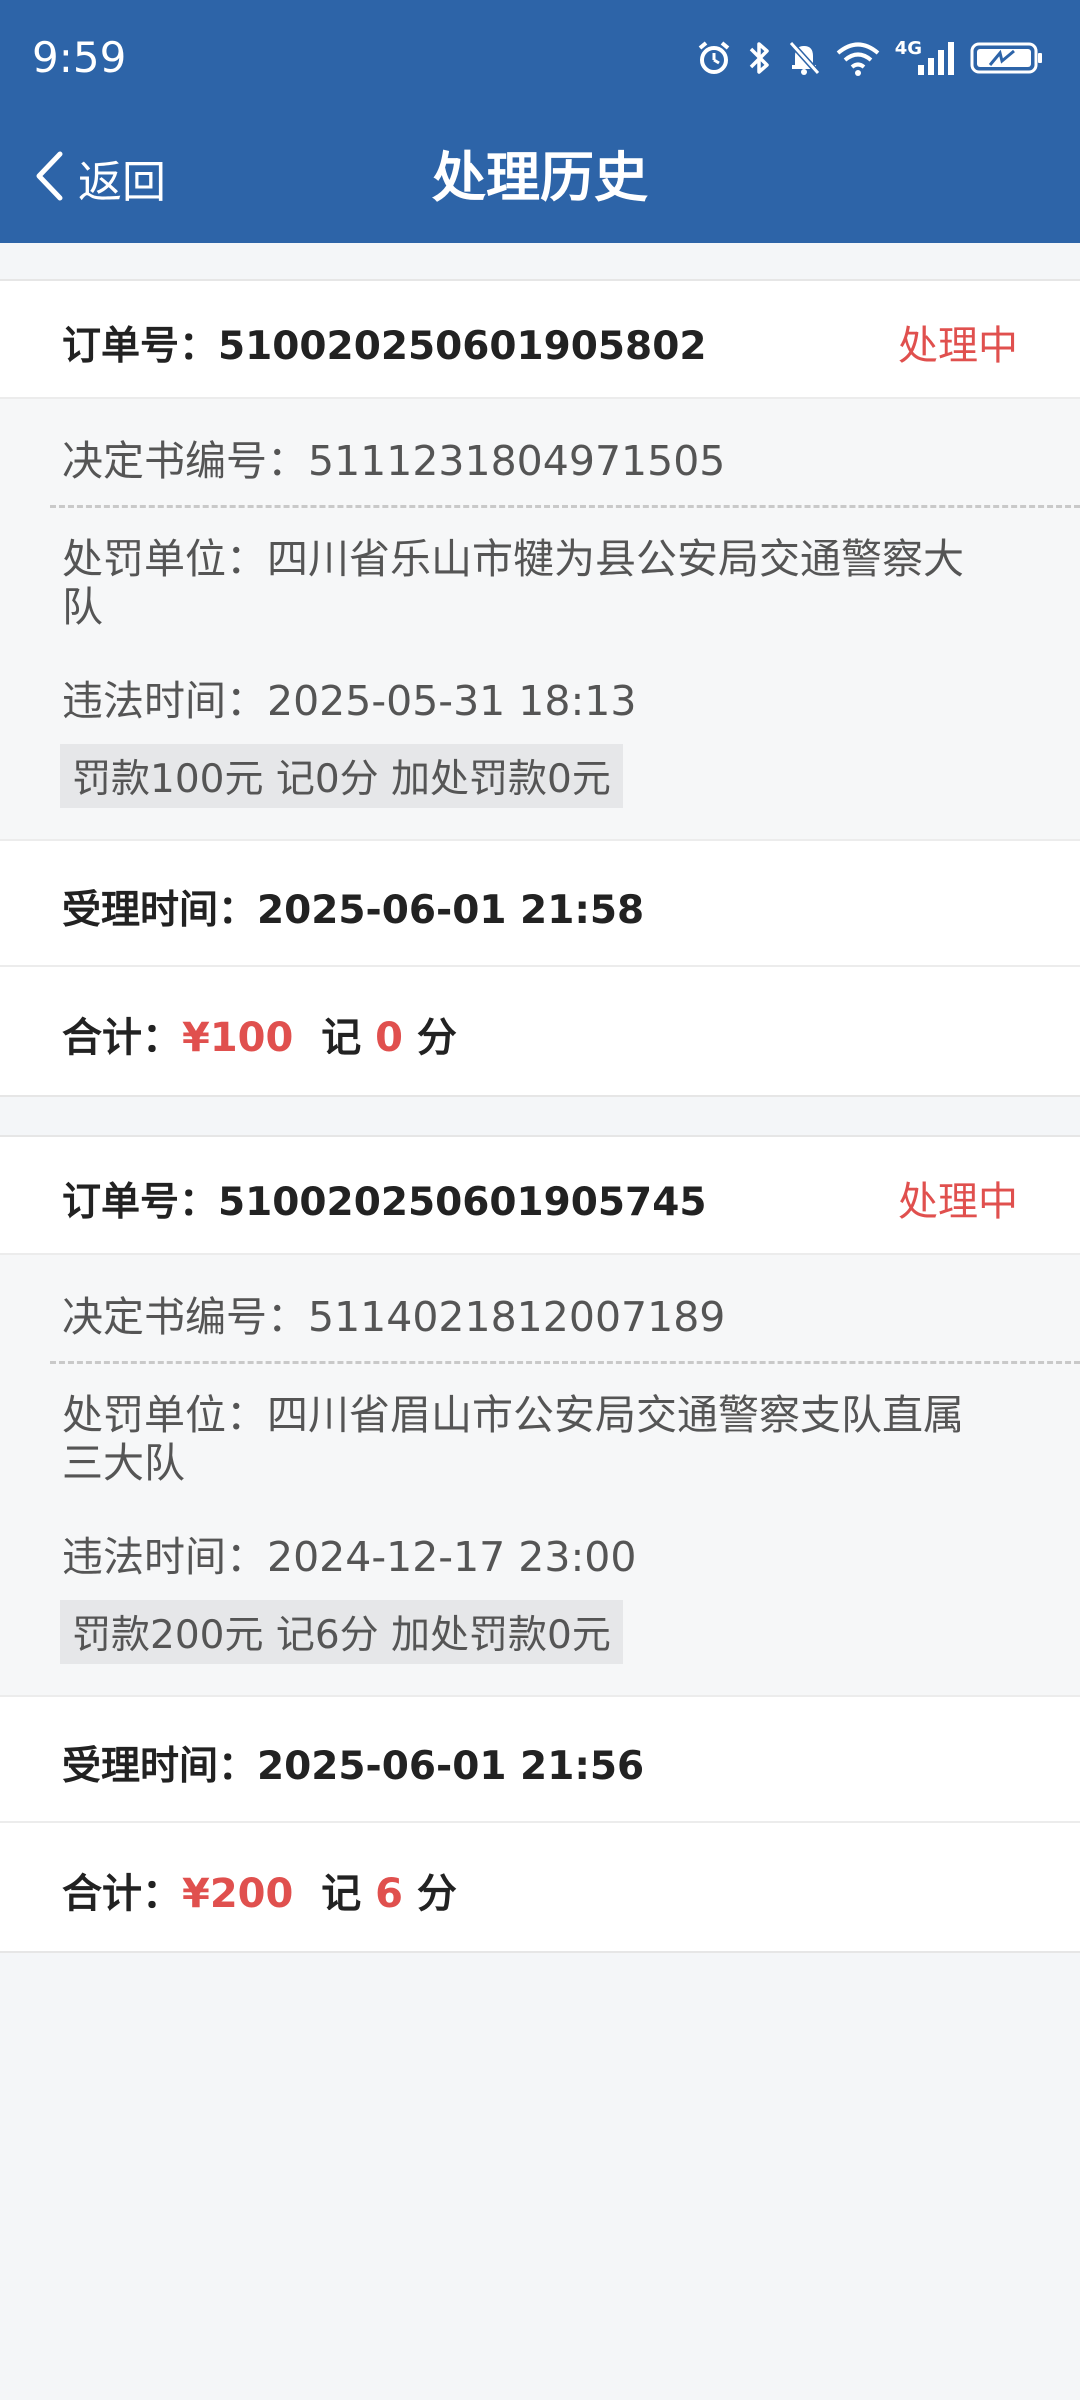 The height and width of the screenshot is (2400, 1080). Describe the element at coordinates (349, 701) in the screenshot. I see `violation-time: 违法时间：2025-05-31 18:13` at that location.